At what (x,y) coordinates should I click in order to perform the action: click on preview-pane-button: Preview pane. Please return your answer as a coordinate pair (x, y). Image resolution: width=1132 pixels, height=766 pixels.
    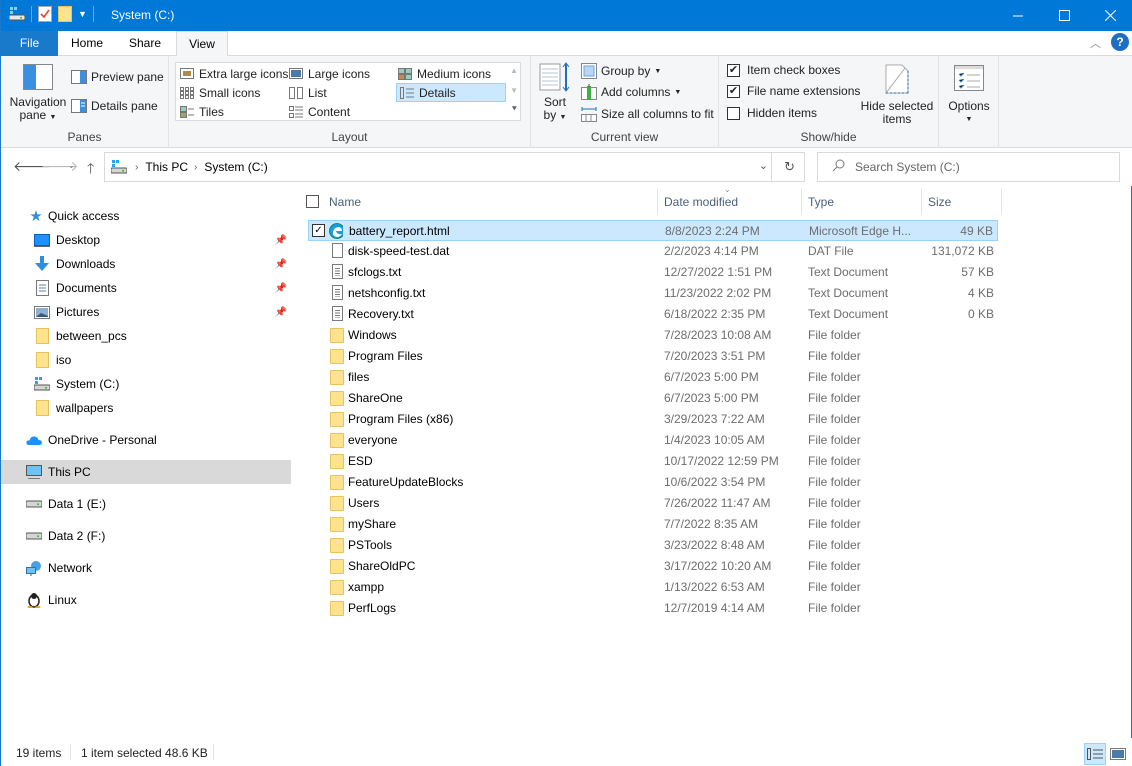
    Looking at the image, I should click on (117, 77).